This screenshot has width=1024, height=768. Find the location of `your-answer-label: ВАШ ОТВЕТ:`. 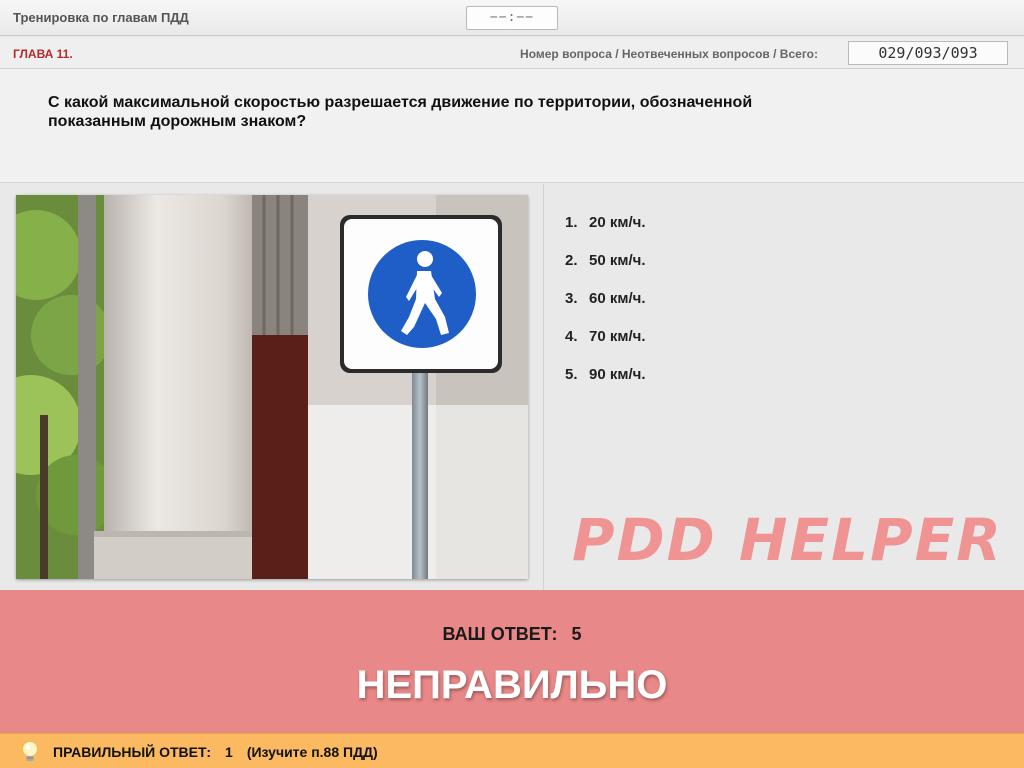

your-answer-label: ВАШ ОТВЕТ: is located at coordinates (500, 634).